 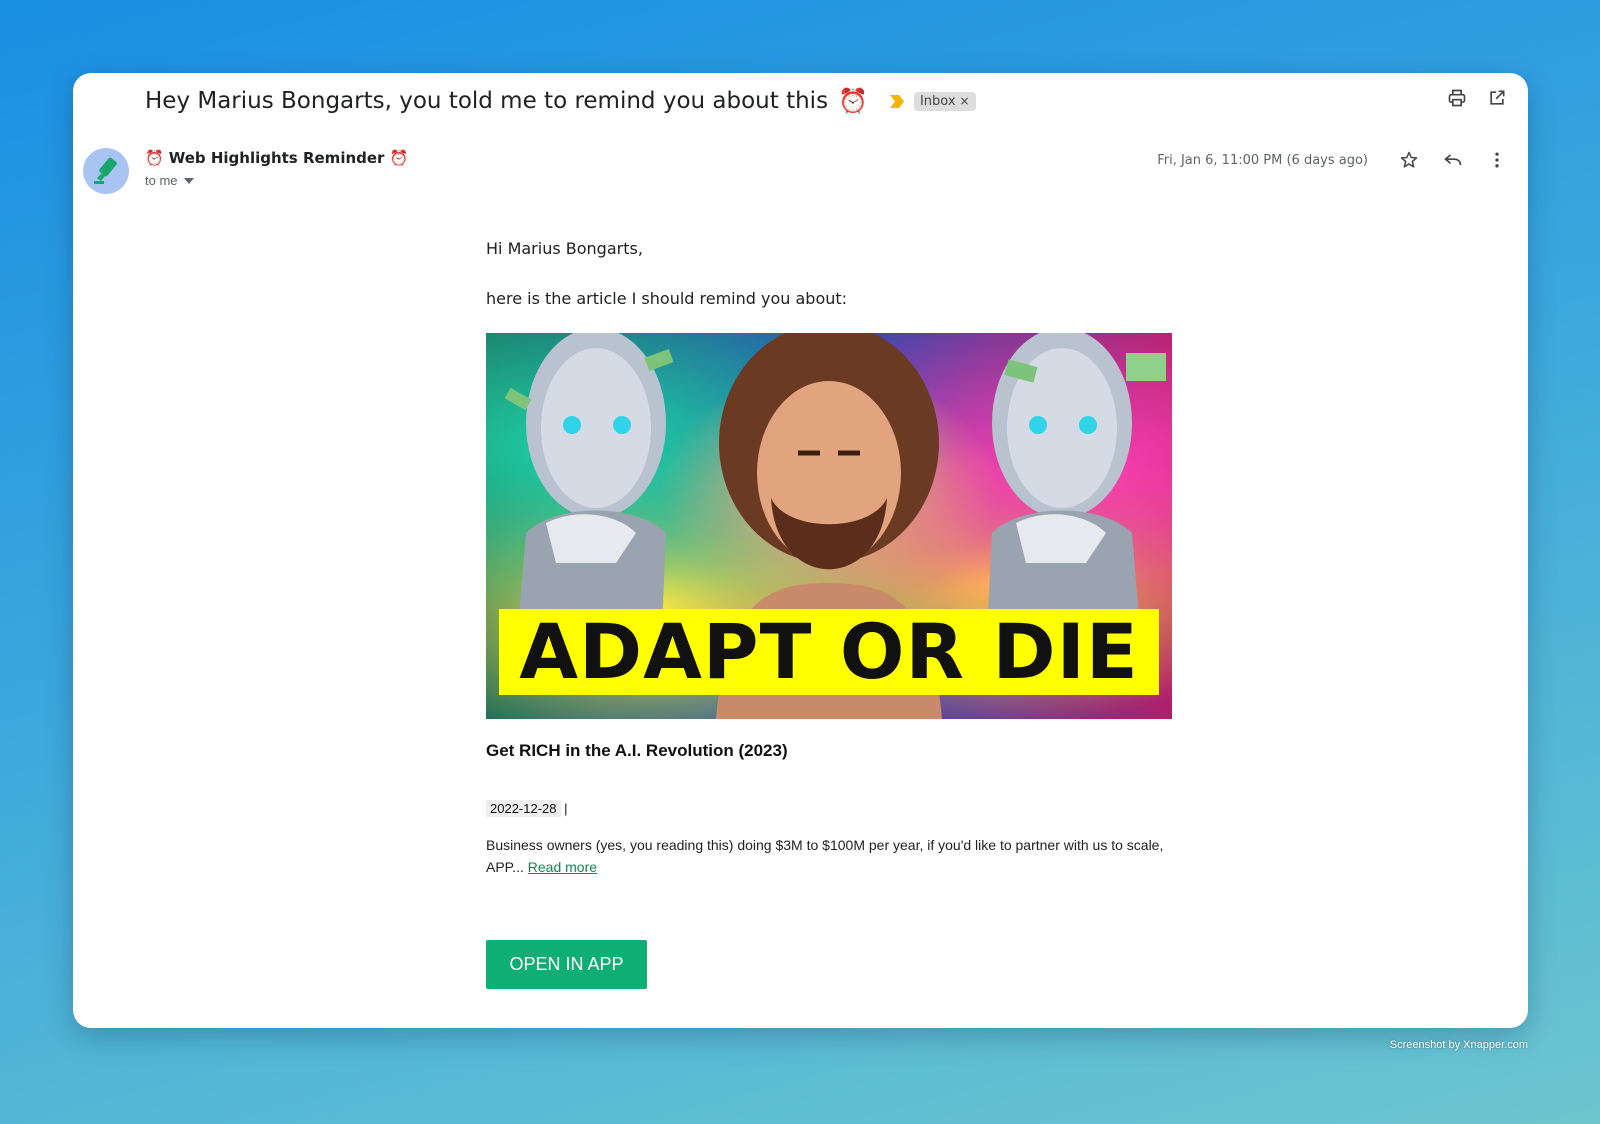 I want to click on reply-icon, so click(x=1453, y=160).